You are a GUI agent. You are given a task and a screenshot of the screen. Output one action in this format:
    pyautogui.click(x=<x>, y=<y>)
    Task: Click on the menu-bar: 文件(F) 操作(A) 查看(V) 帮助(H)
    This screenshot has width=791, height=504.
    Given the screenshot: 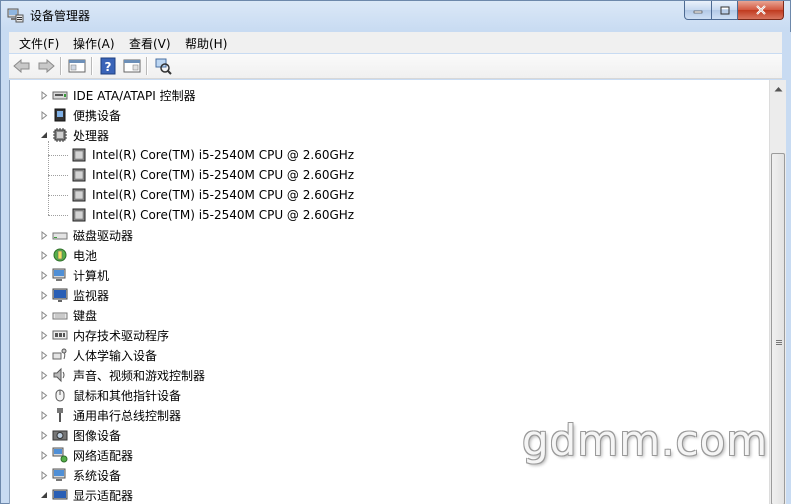 What is the action you would take?
    pyautogui.click(x=395, y=42)
    